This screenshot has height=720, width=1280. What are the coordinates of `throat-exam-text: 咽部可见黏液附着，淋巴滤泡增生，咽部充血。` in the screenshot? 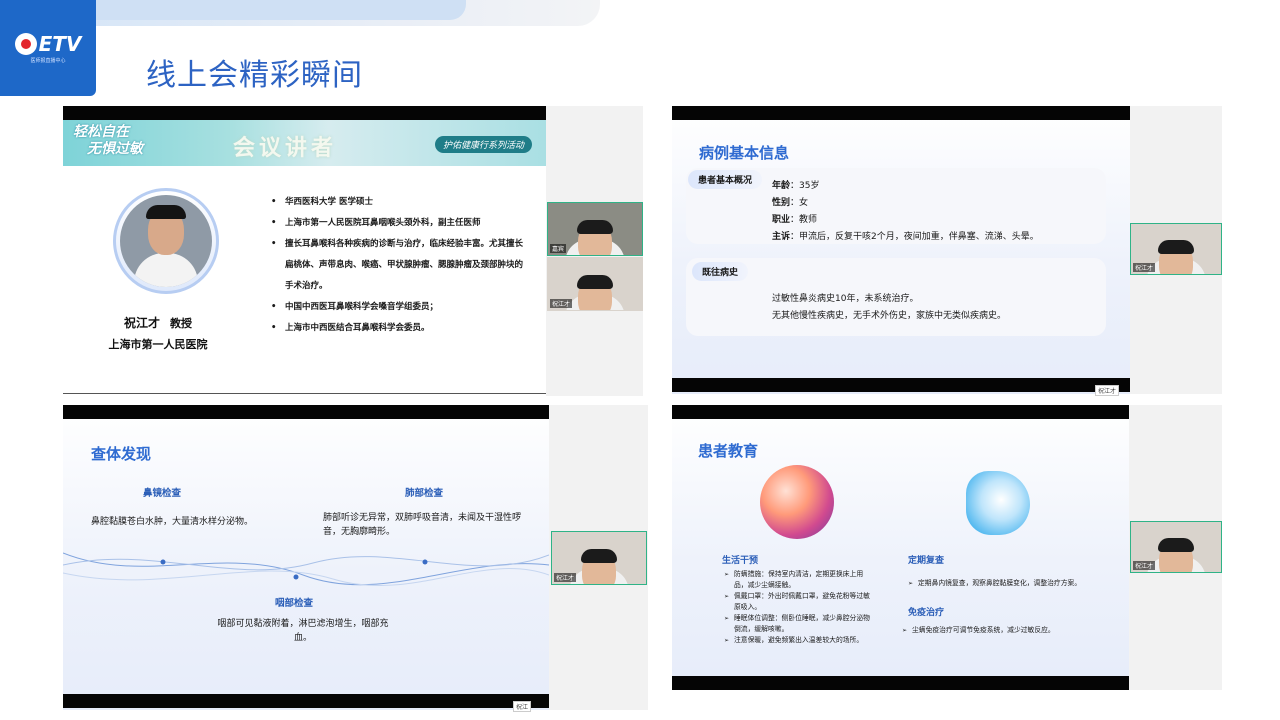 It's located at (303, 631).